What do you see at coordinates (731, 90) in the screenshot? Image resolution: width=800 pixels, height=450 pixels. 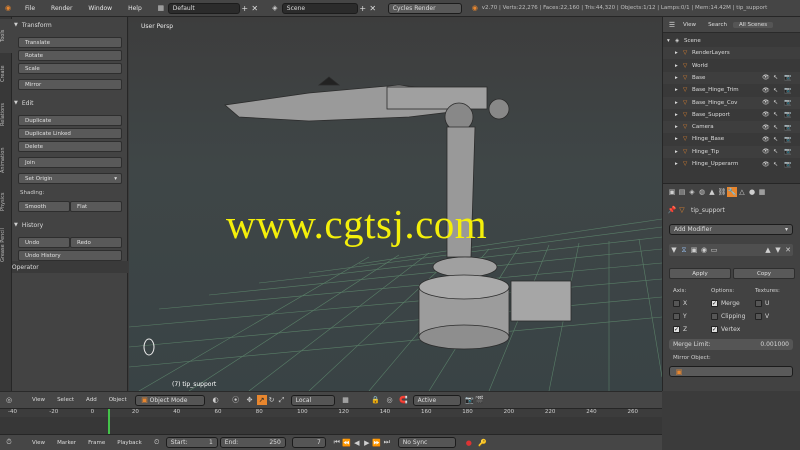 I see `outliner-item: ▸ ▽ Base_Hinge_Trim 👁 ↖ 📷` at bounding box center [731, 90].